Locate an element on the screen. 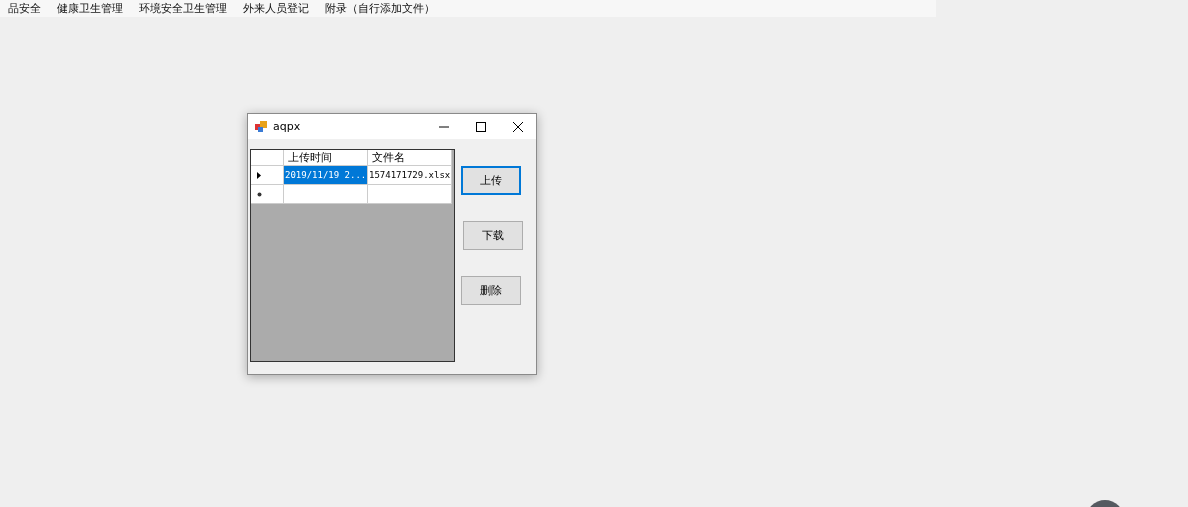 This screenshot has height=507, width=1188. menu-item: 环境安全卫生管理 is located at coordinates (183, 8).